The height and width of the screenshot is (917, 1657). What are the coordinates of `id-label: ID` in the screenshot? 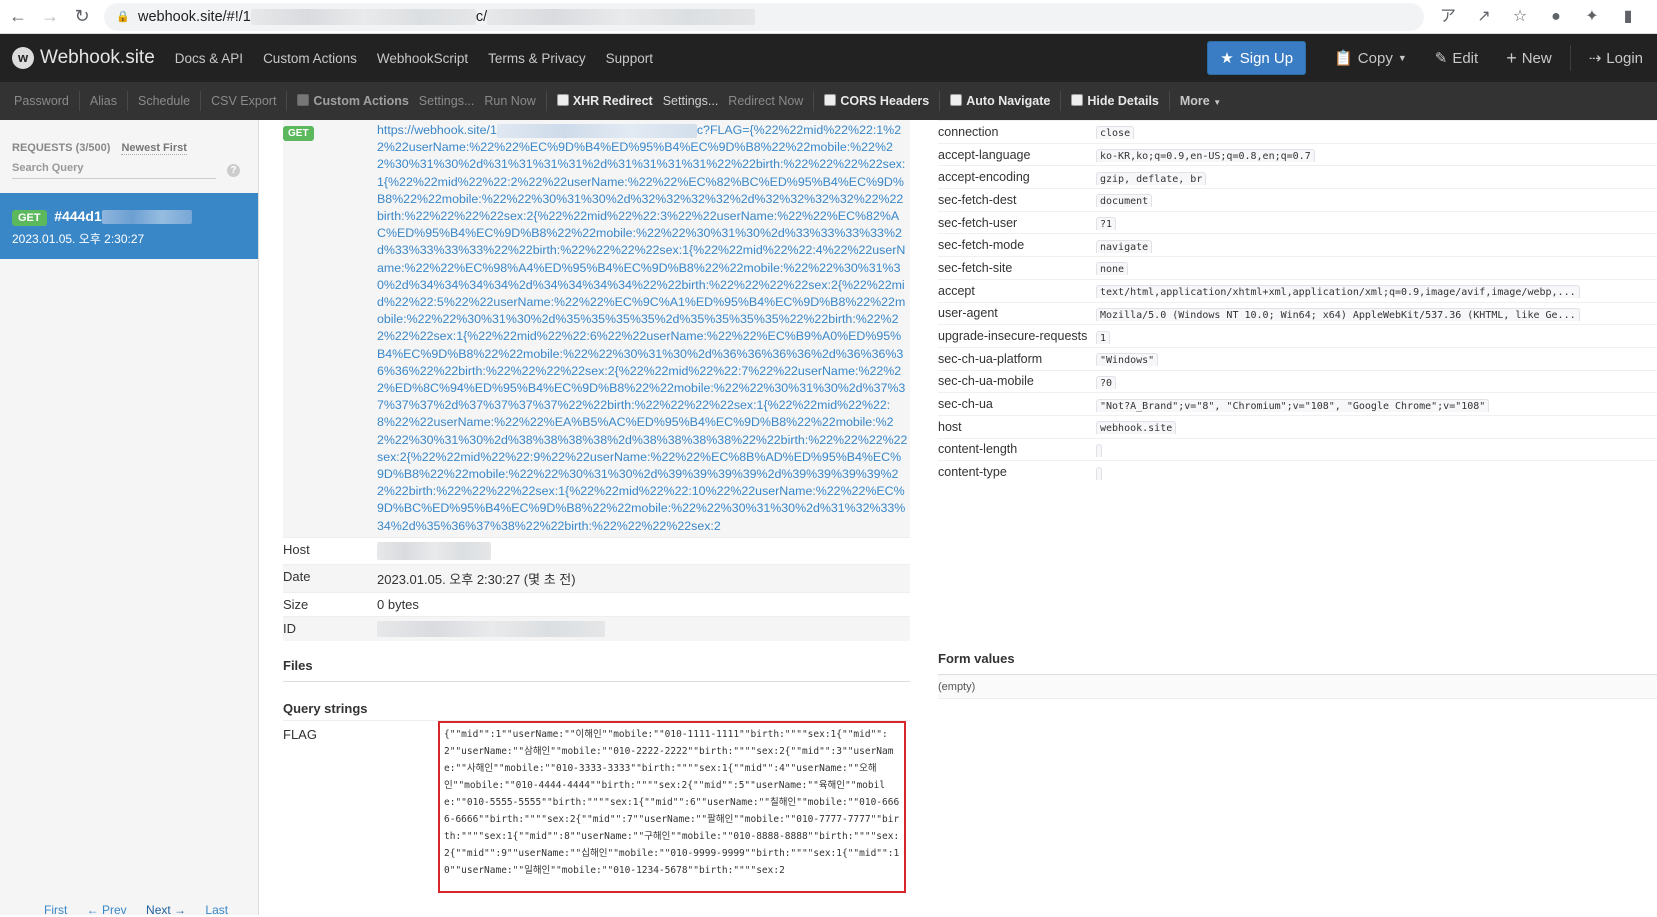 It's located at (330, 629).